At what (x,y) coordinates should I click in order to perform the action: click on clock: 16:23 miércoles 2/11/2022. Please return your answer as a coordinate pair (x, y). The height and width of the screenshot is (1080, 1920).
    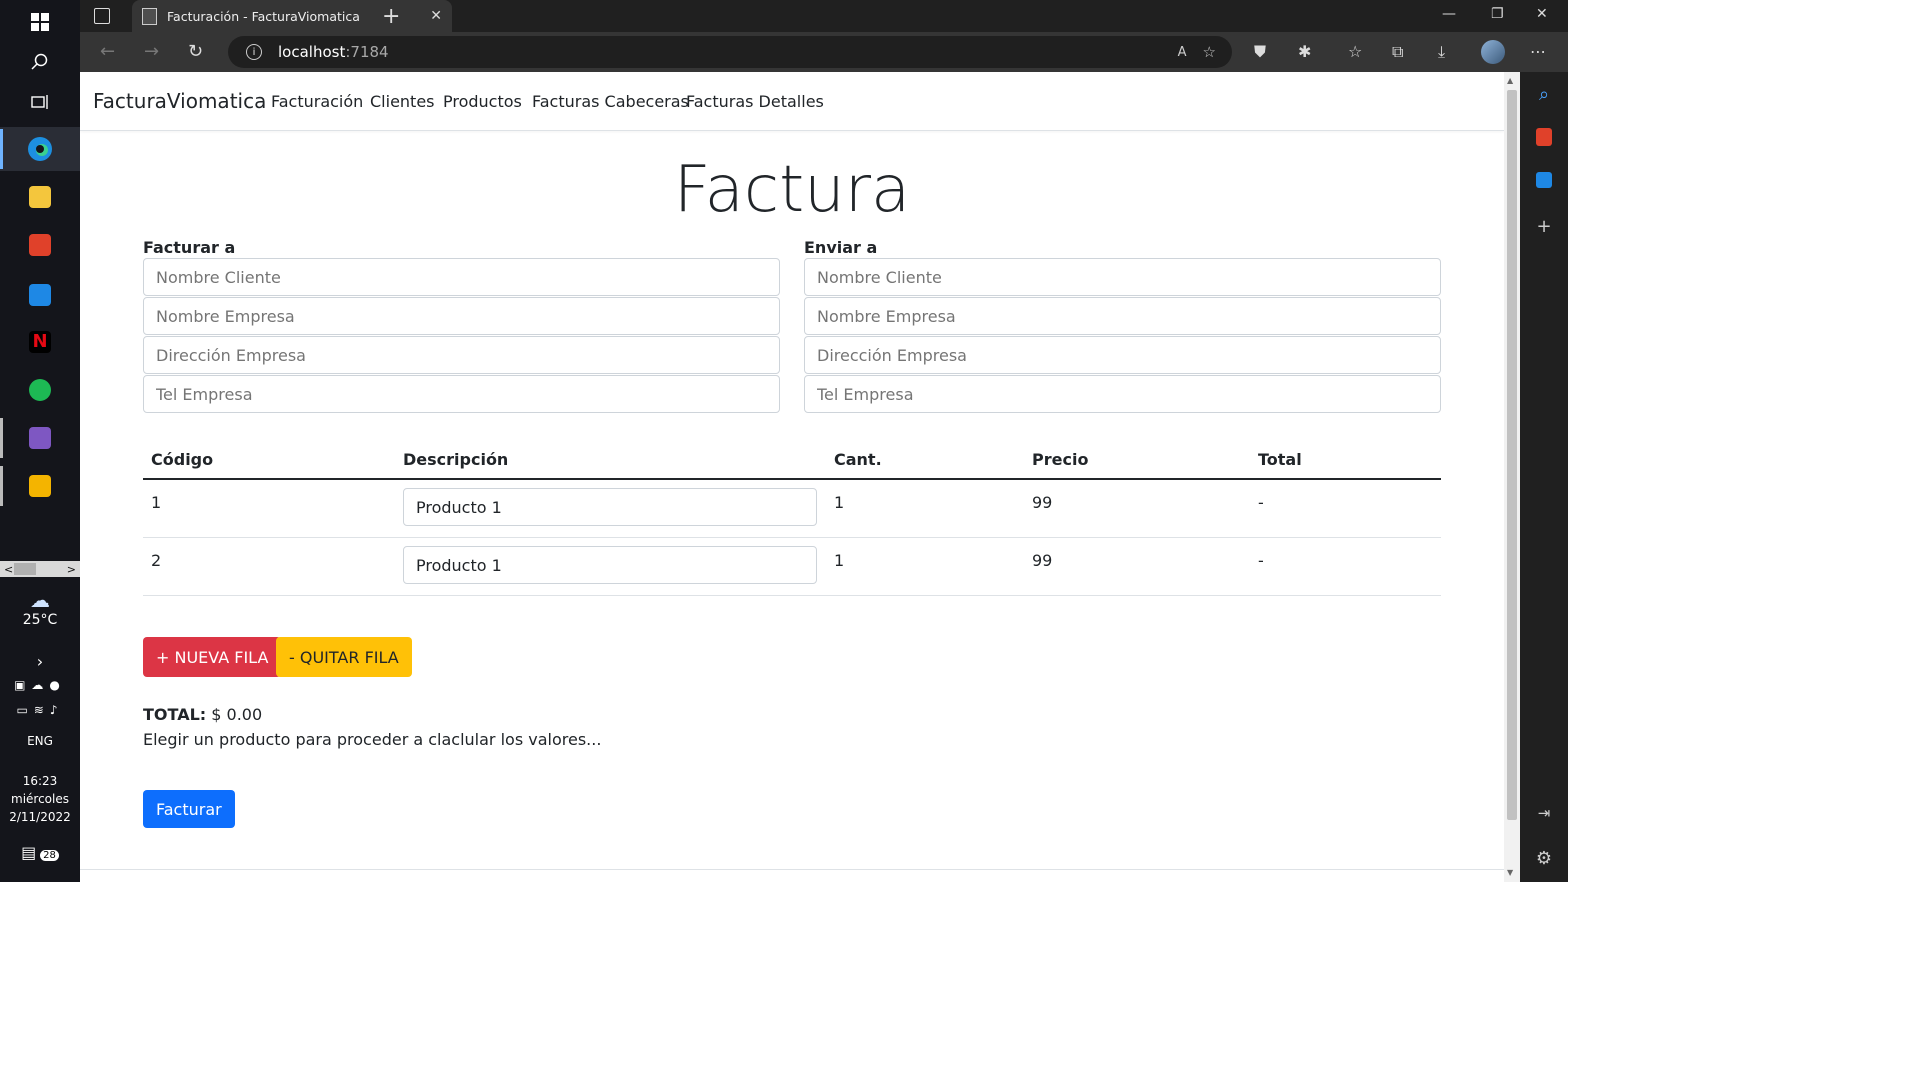
    Looking at the image, I should click on (40, 799).